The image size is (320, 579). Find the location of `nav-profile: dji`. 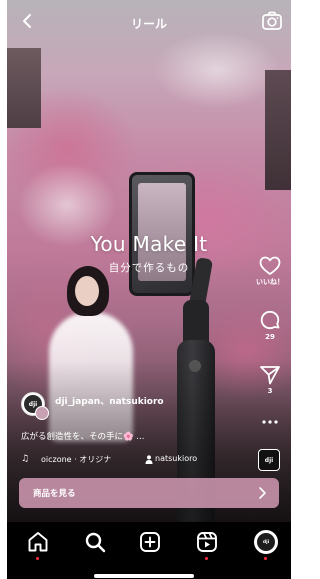

nav-profile: dji is located at coordinates (266, 545).